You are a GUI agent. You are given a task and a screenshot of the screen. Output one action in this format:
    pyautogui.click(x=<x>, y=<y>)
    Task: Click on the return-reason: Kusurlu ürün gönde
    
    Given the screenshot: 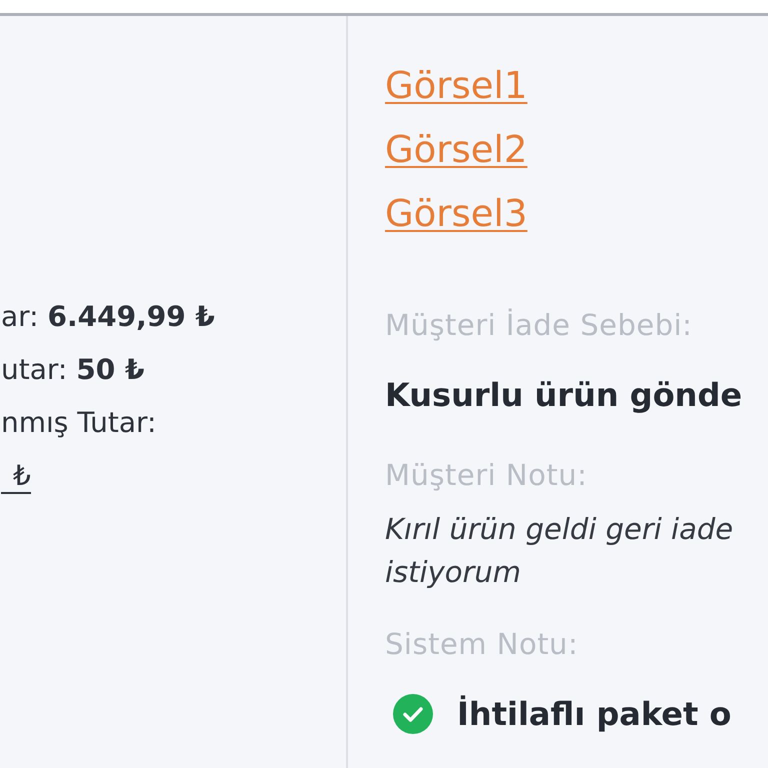 What is the action you would take?
    pyautogui.click(x=564, y=395)
    